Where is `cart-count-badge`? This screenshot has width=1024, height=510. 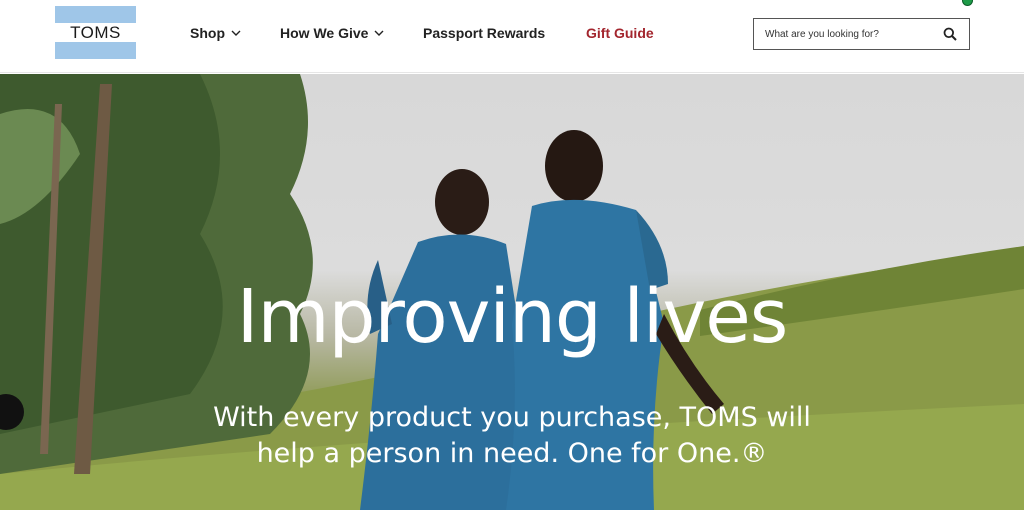 cart-count-badge is located at coordinates (967, 3).